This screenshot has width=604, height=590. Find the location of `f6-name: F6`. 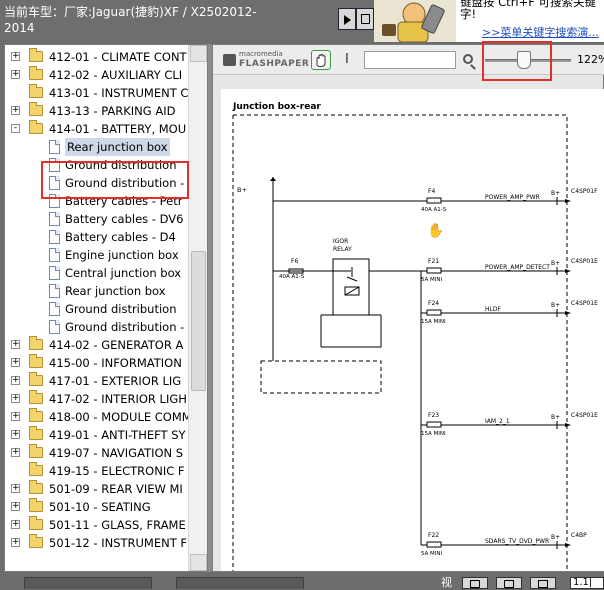

f6-name: F6 is located at coordinates (294, 261).